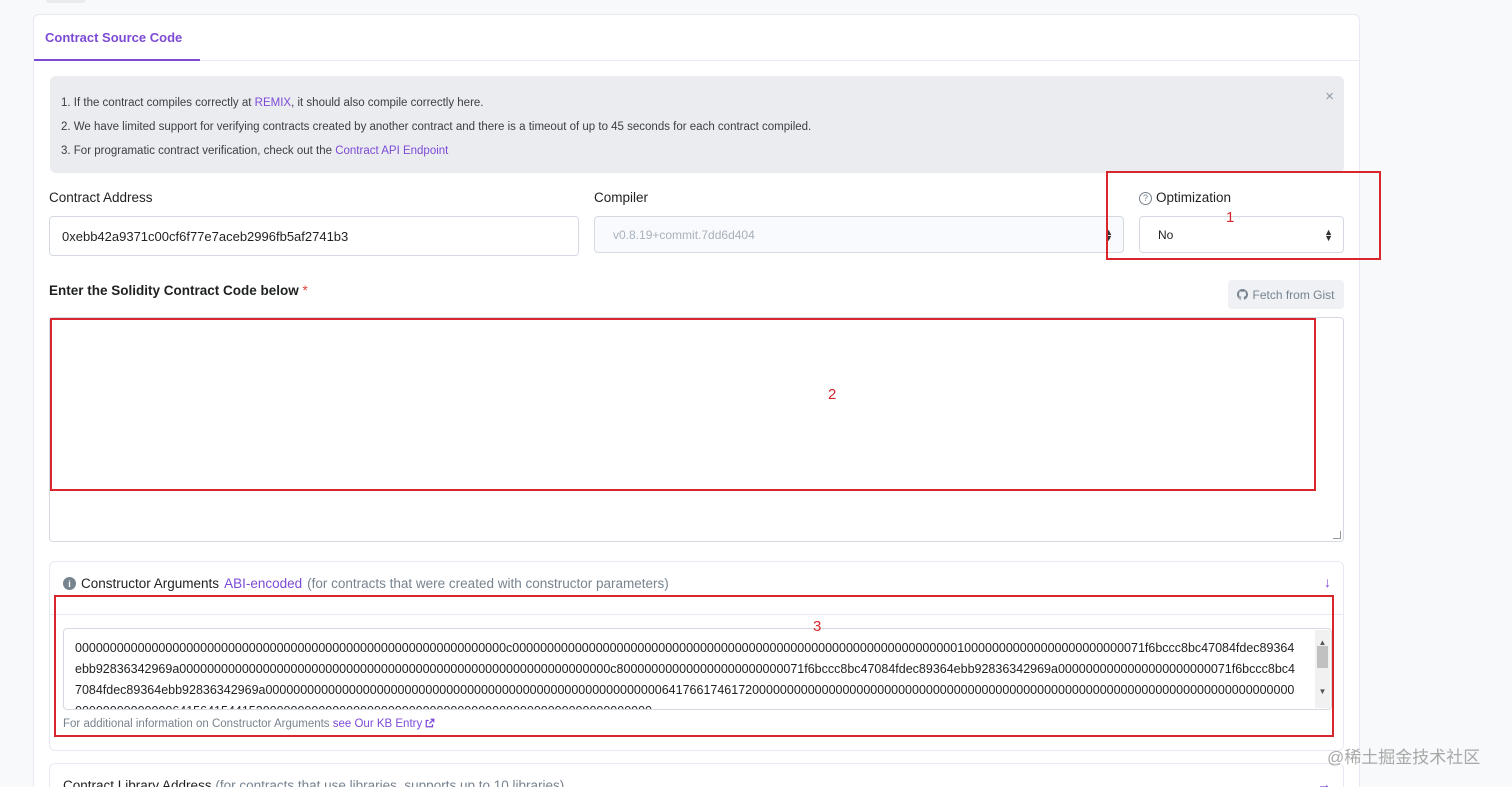 The width and height of the screenshot is (1512, 787). I want to click on fetch-from-gist-label: Fetch from Gist, so click(1293, 294).